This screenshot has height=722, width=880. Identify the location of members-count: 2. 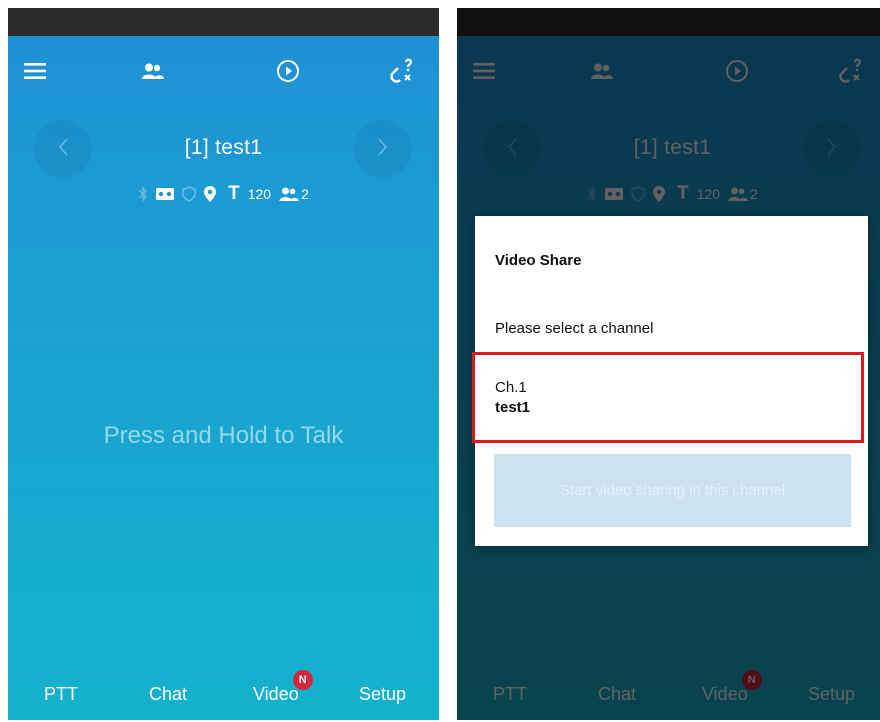
(305, 194).